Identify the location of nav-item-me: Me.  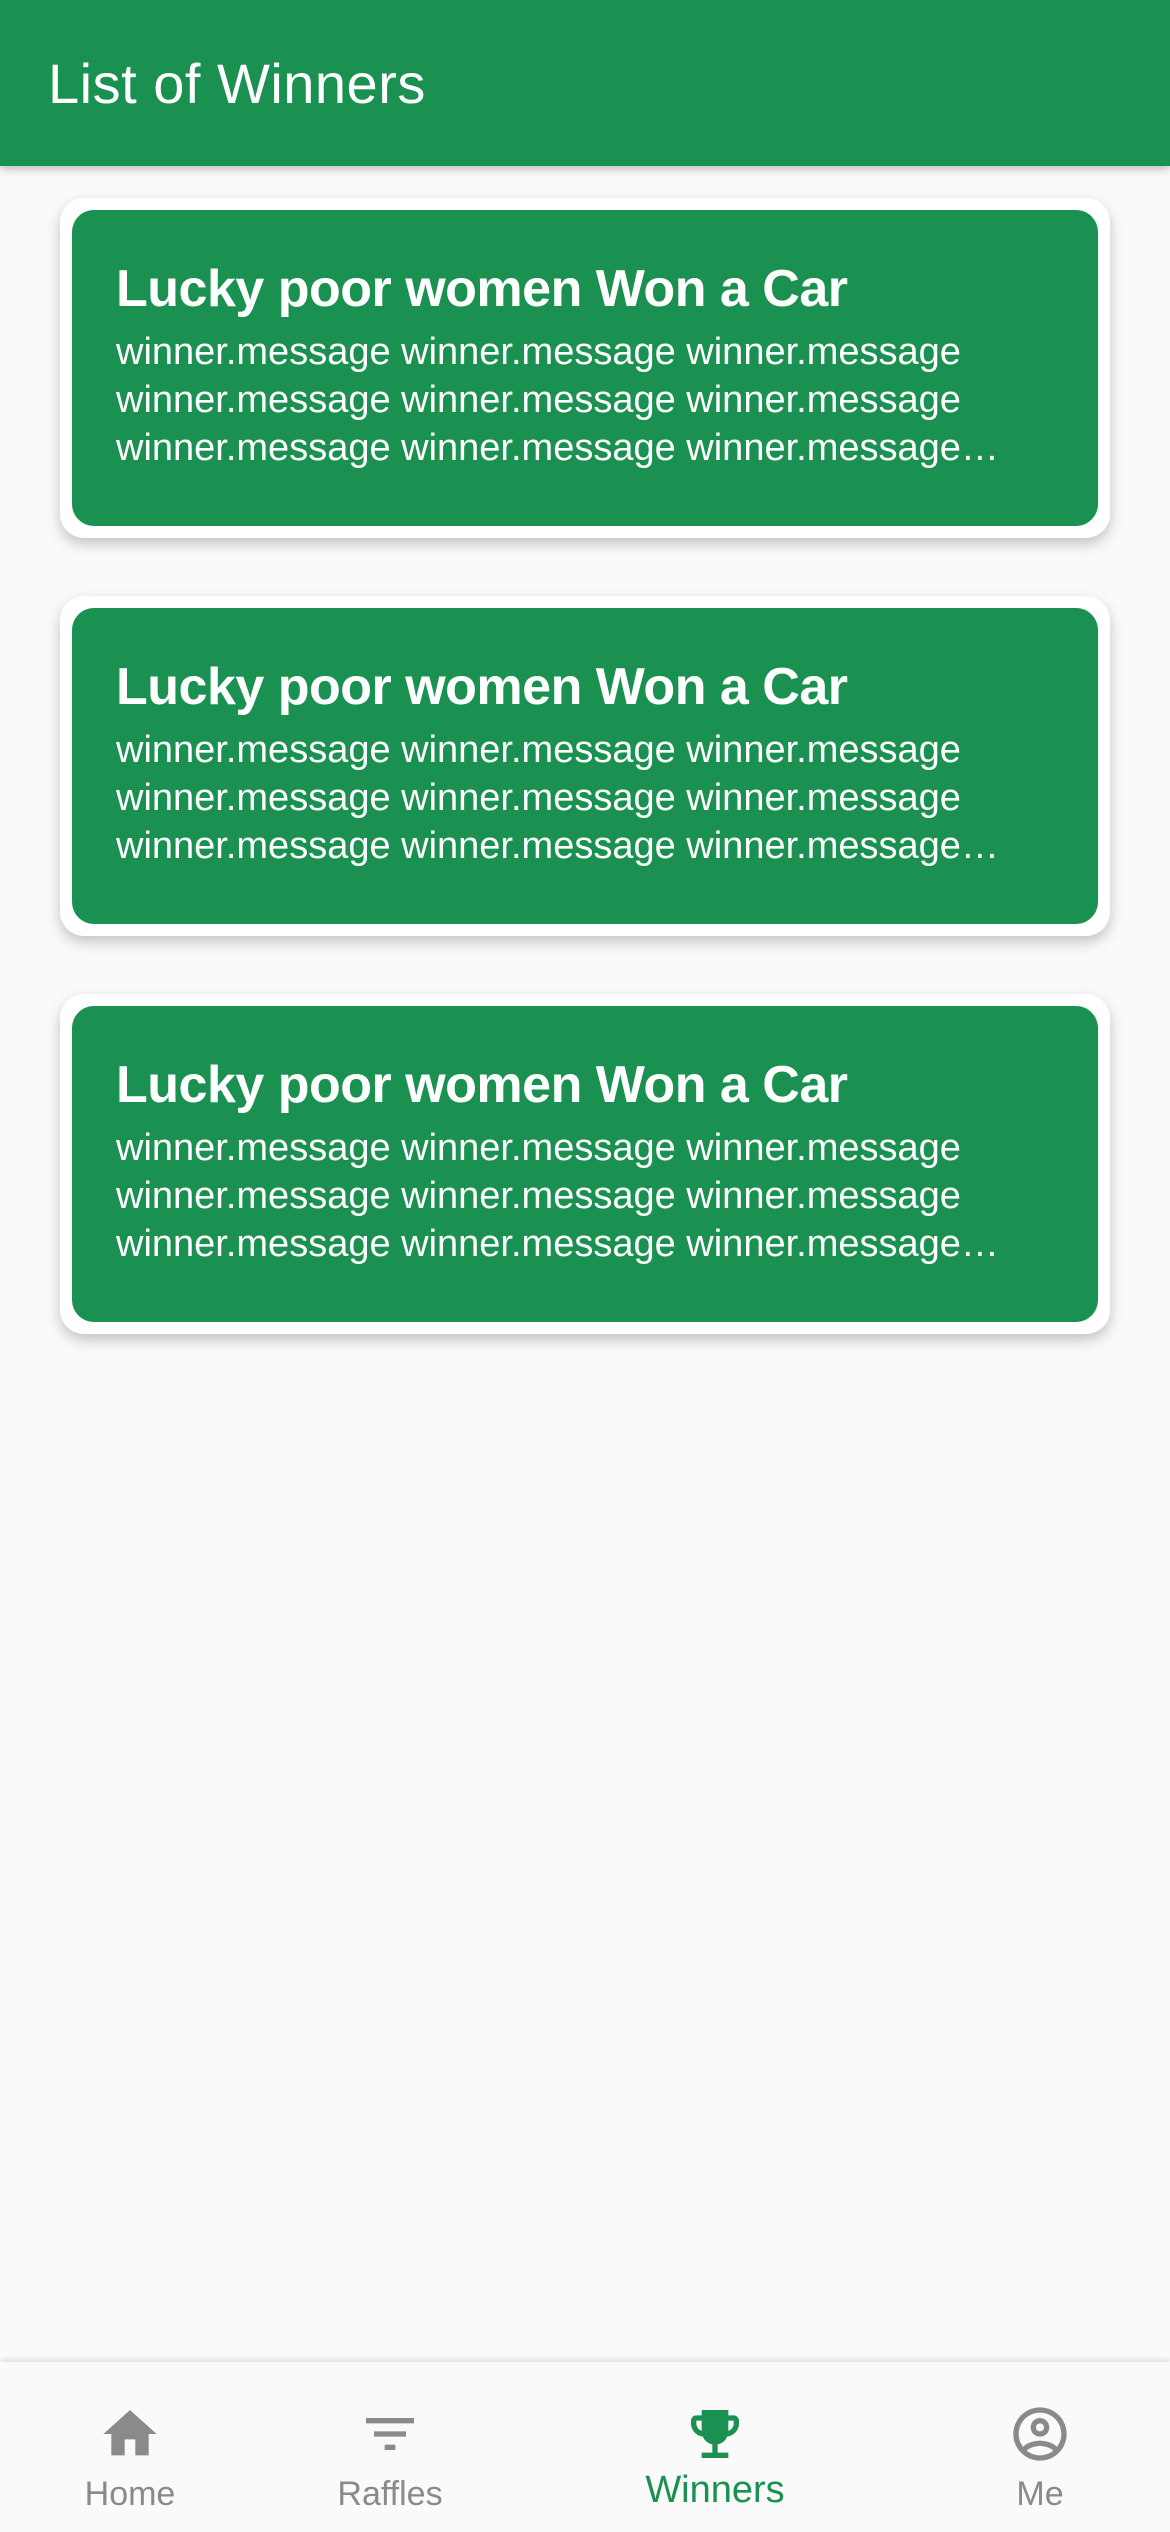
(1040, 2447).